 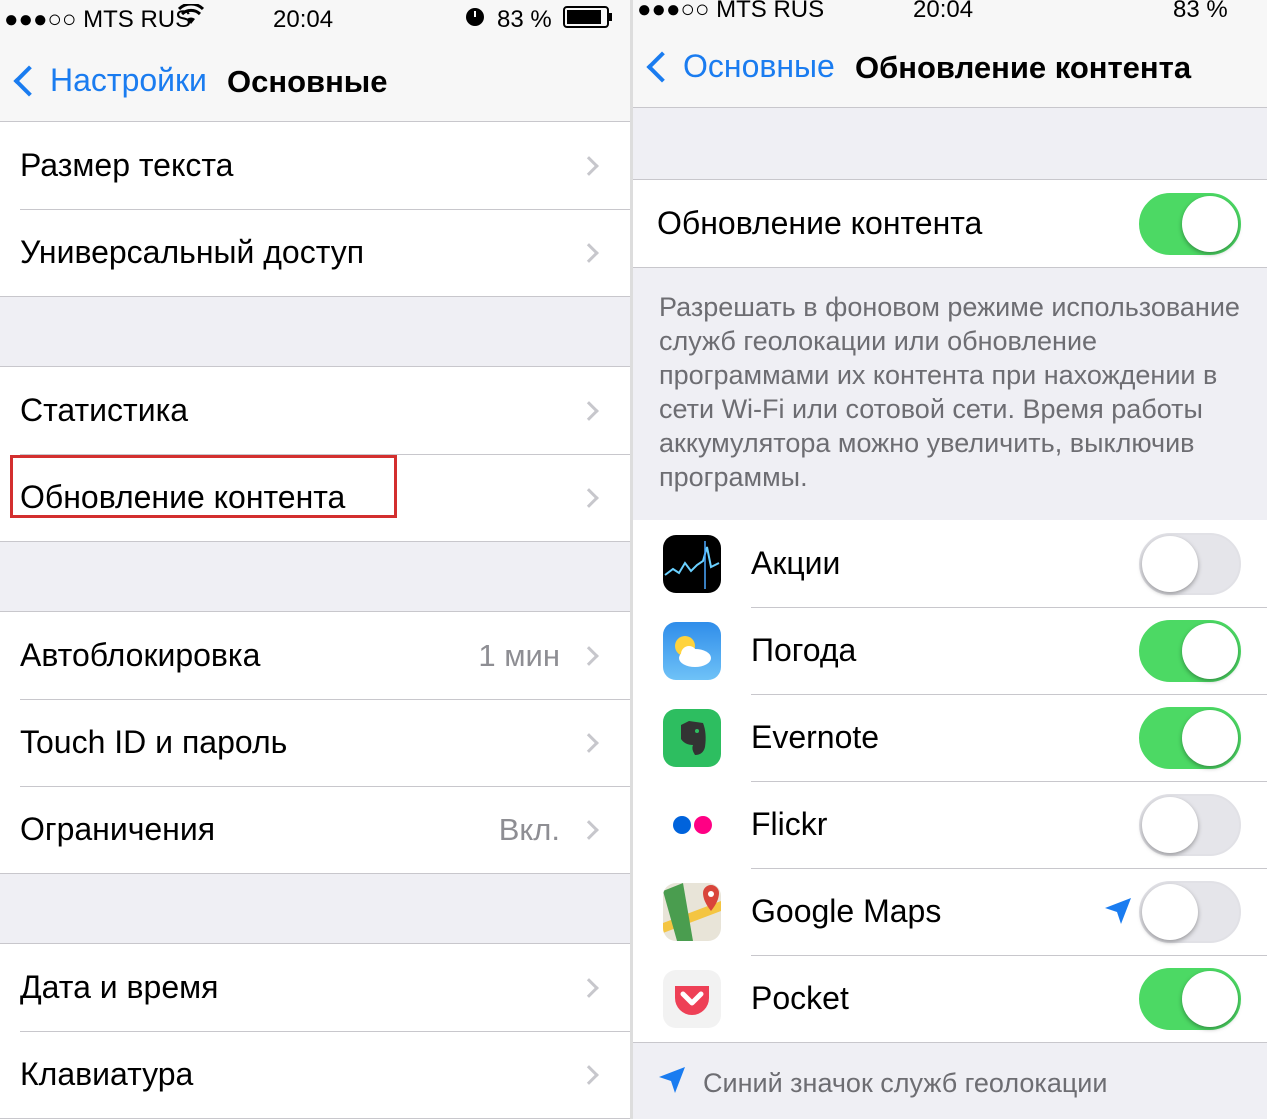 I want to click on app-name: Акции, so click(x=796, y=563).